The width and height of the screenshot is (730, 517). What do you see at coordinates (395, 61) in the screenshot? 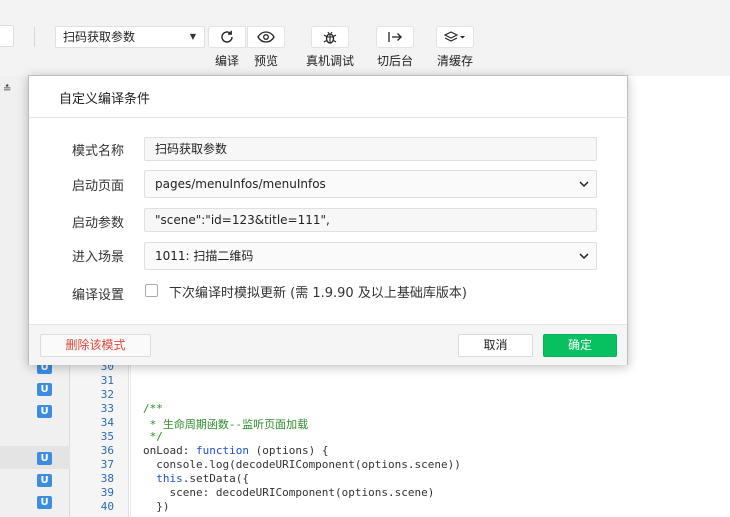
I see `switch-background-label: 切后台` at bounding box center [395, 61].